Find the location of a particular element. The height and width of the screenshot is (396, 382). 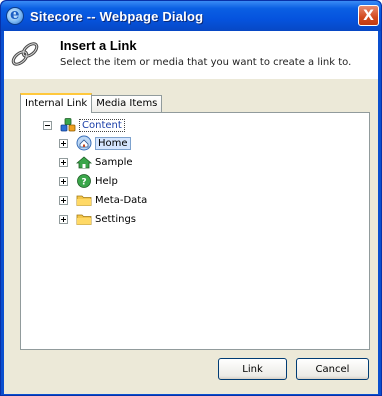

tab-internal-link: Internal Link is located at coordinates (56, 103).